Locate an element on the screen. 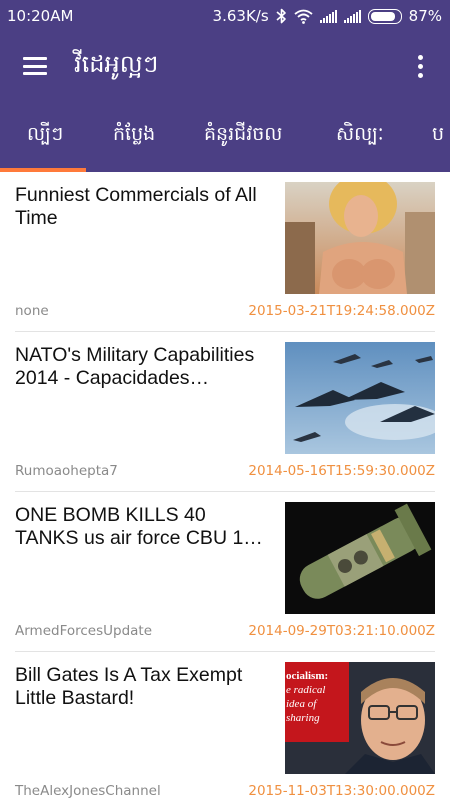 The height and width of the screenshot is (800, 450). video-date: 2014-05-16T15:59:30.000Z is located at coordinates (341, 471).